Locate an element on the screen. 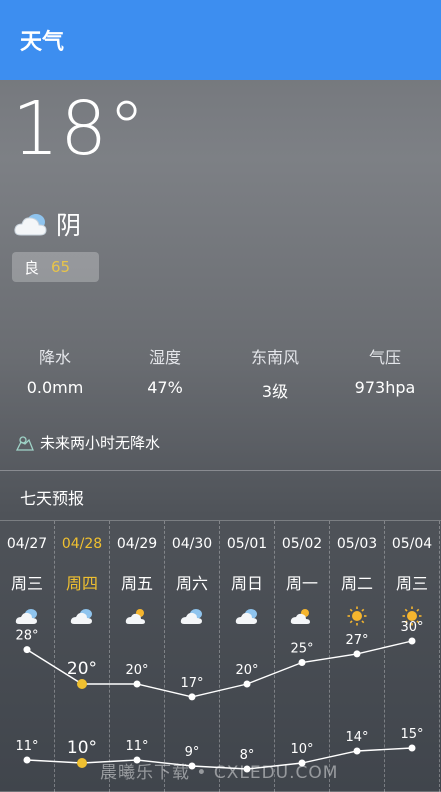 The width and height of the screenshot is (441, 792). divider is located at coordinates (220, 470).